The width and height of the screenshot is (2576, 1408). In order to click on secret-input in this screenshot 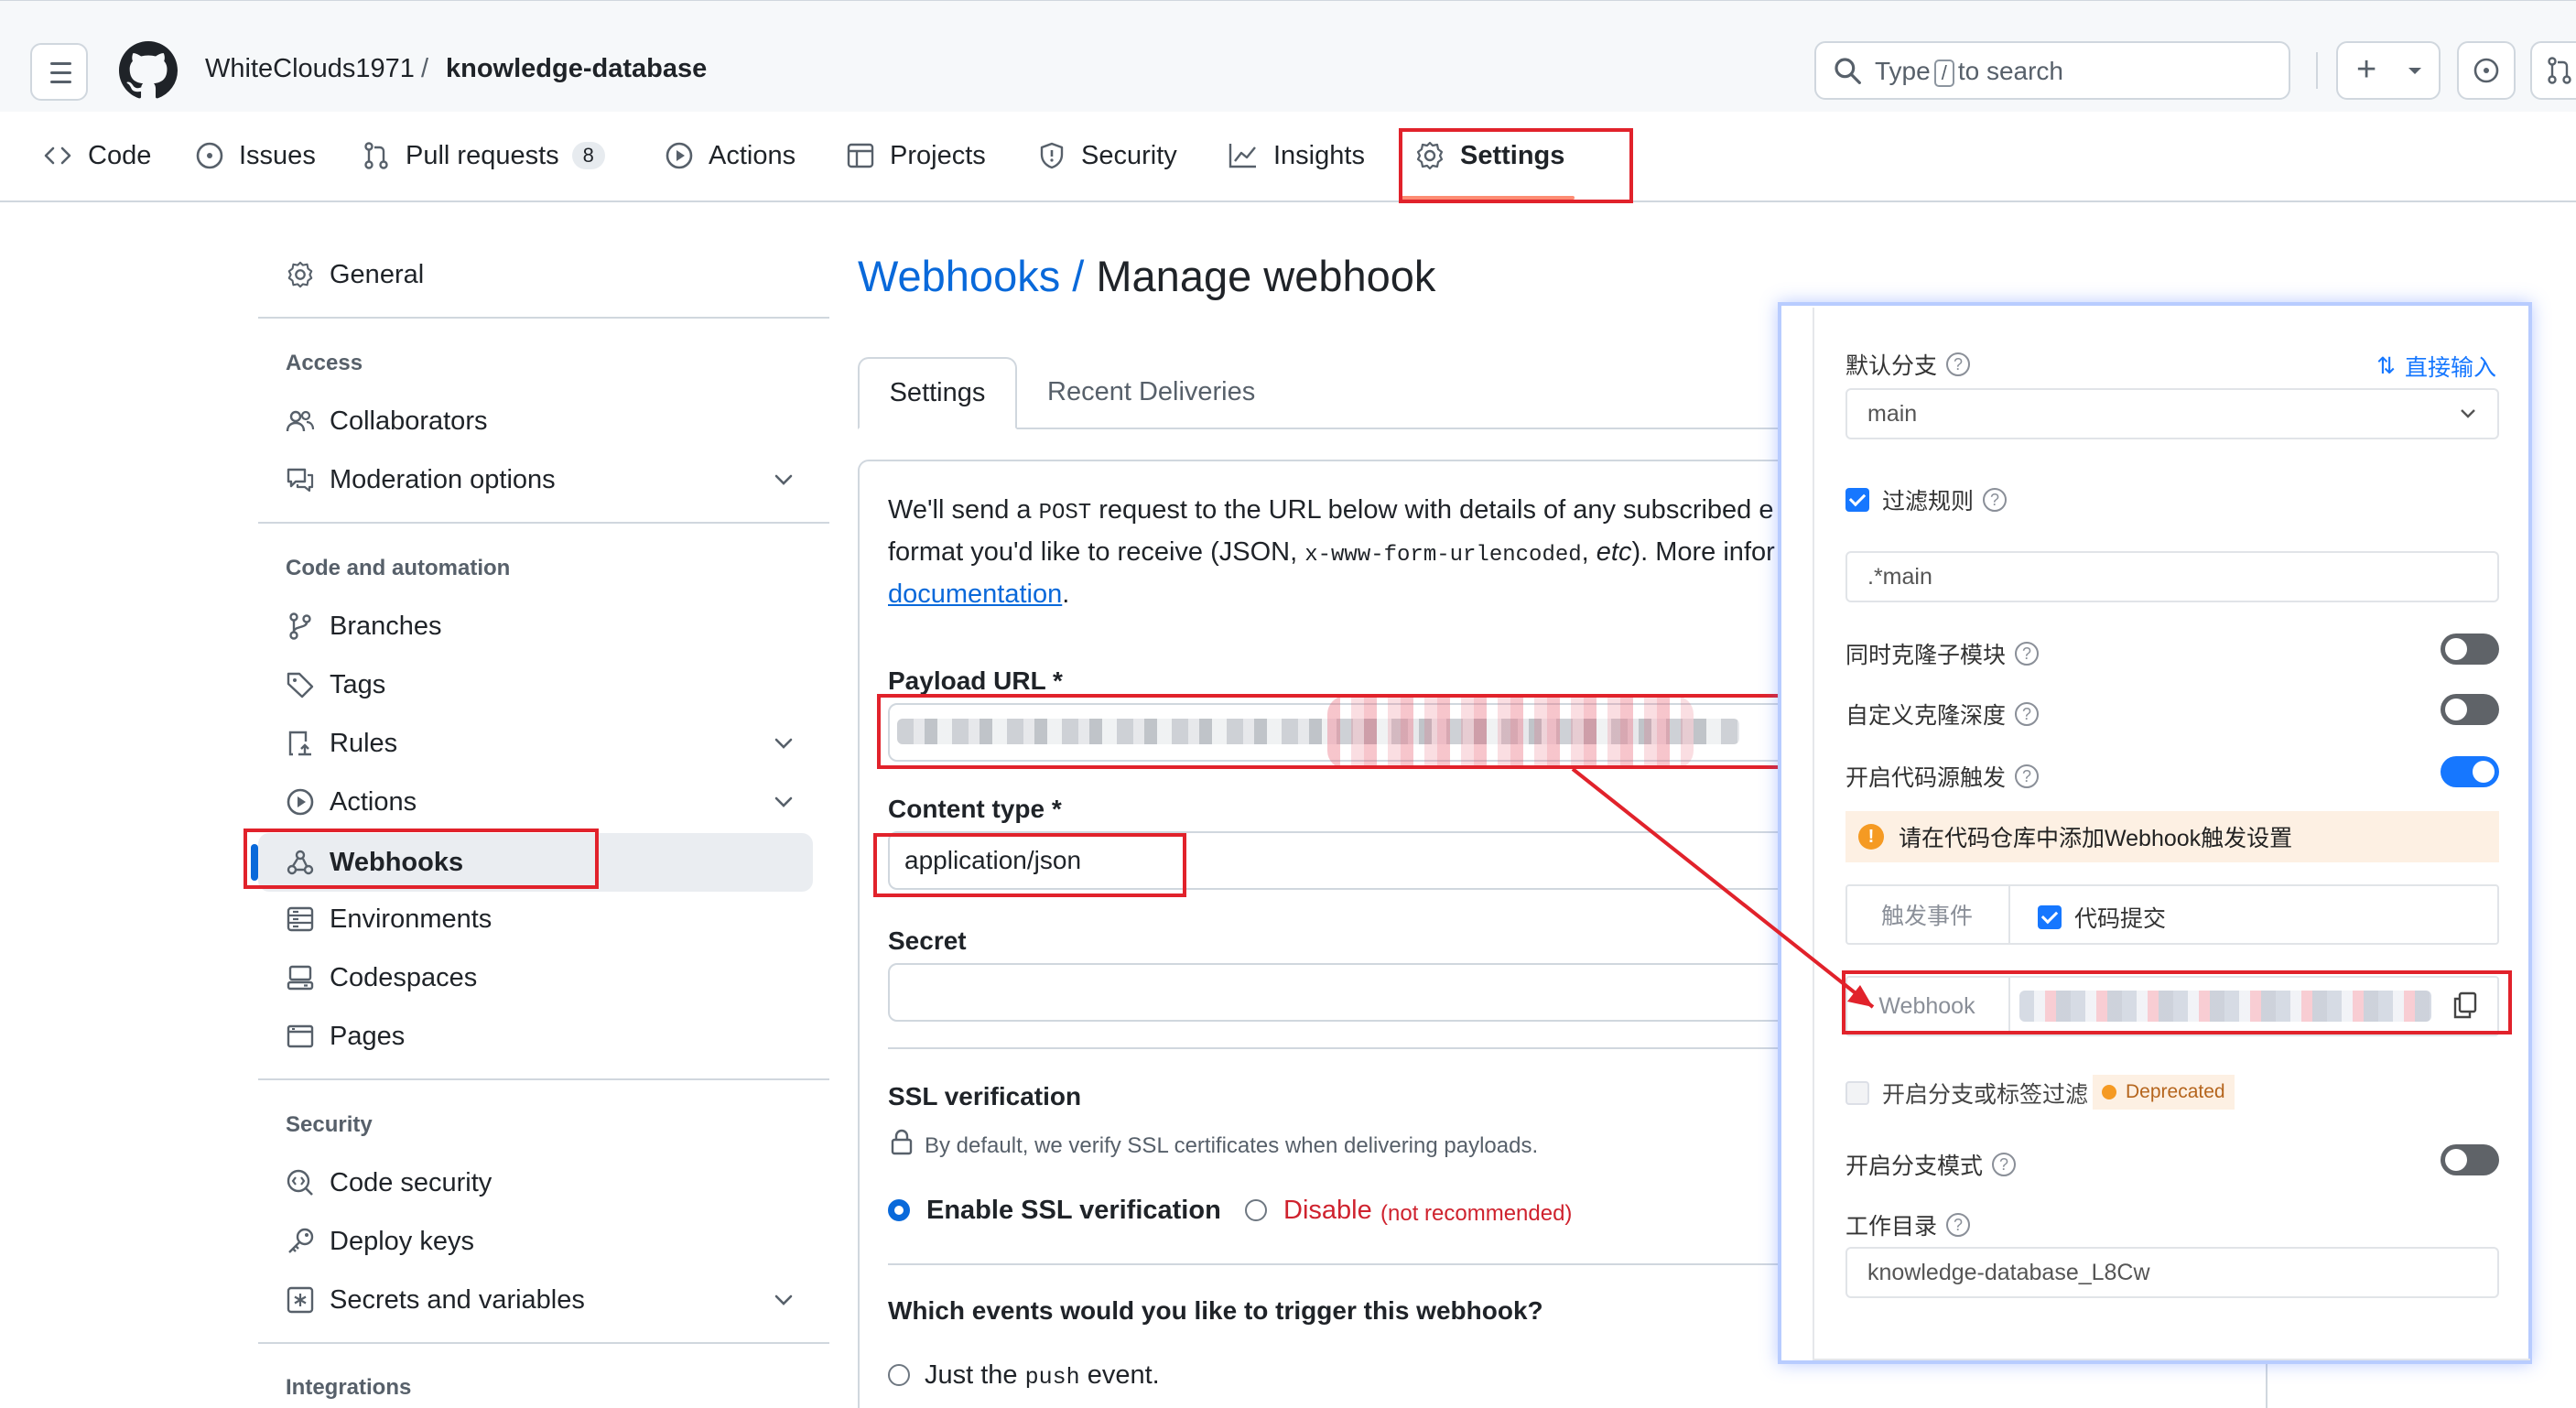, I will do `click(1345, 992)`.